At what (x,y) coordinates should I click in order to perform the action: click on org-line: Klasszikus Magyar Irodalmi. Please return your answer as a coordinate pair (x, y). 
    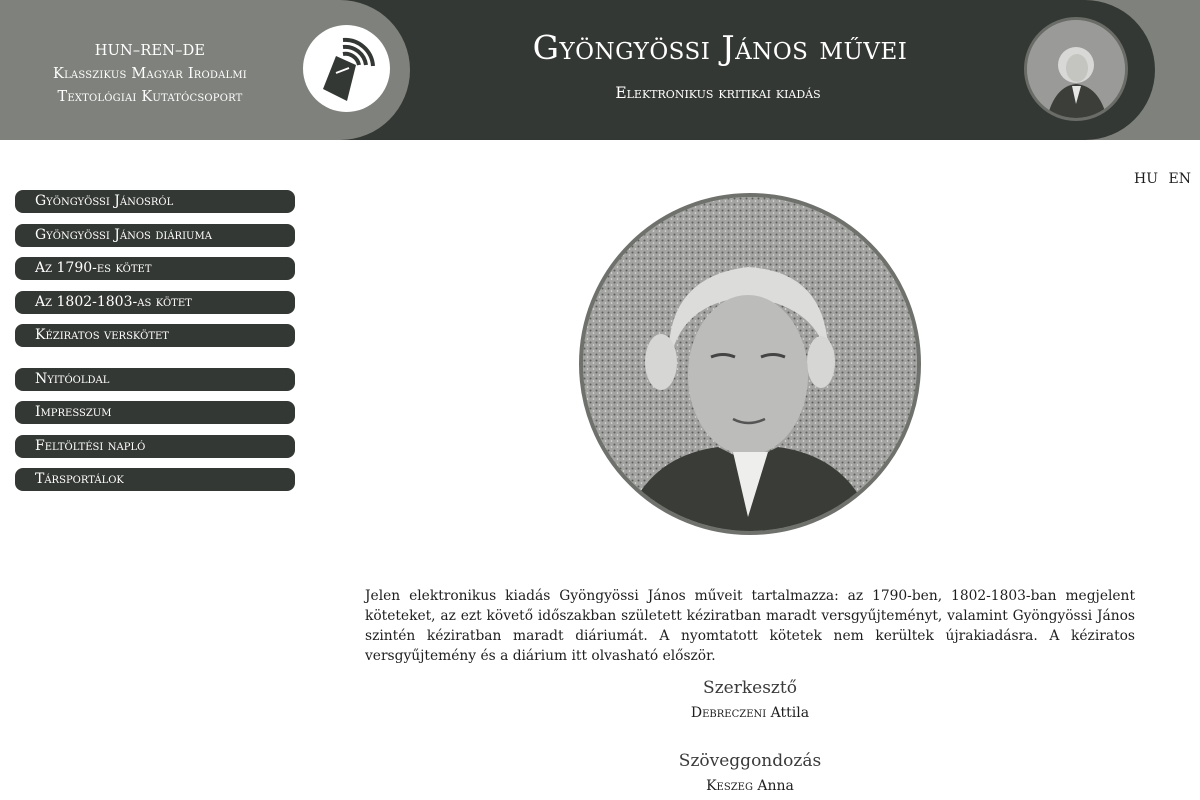
    Looking at the image, I should click on (150, 74).